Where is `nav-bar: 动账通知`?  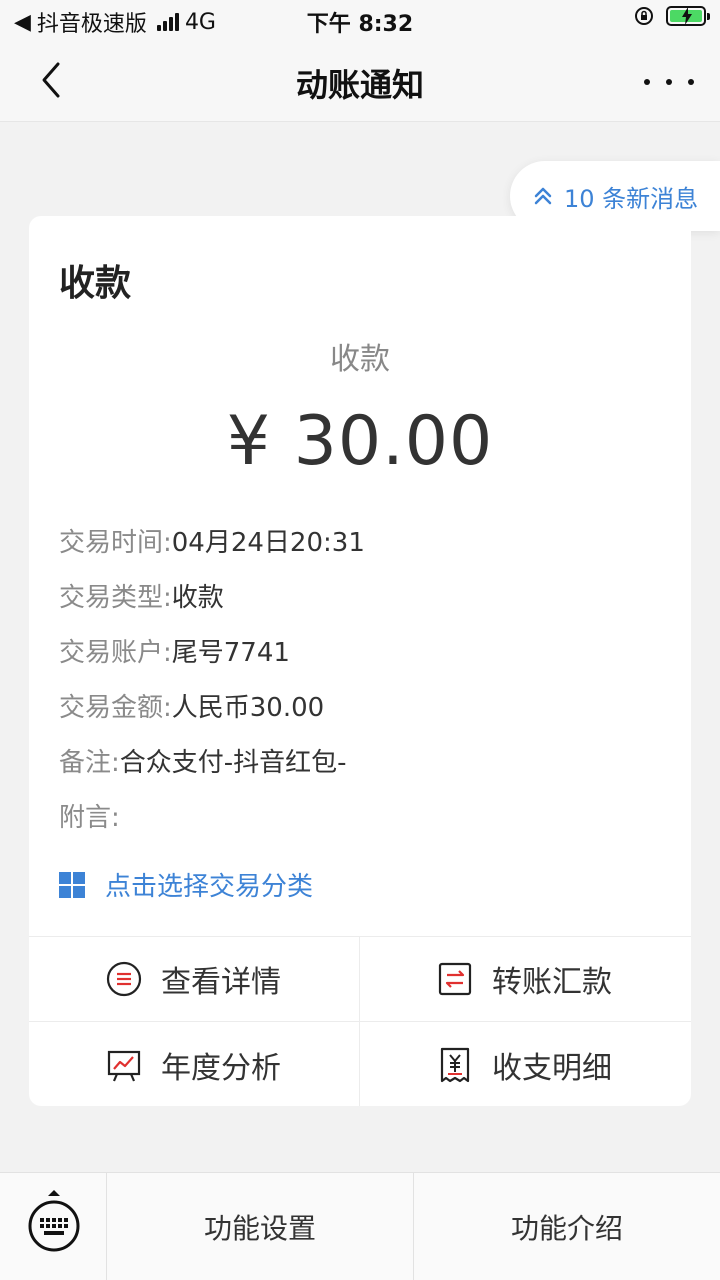 nav-bar: 动账通知 is located at coordinates (360, 81).